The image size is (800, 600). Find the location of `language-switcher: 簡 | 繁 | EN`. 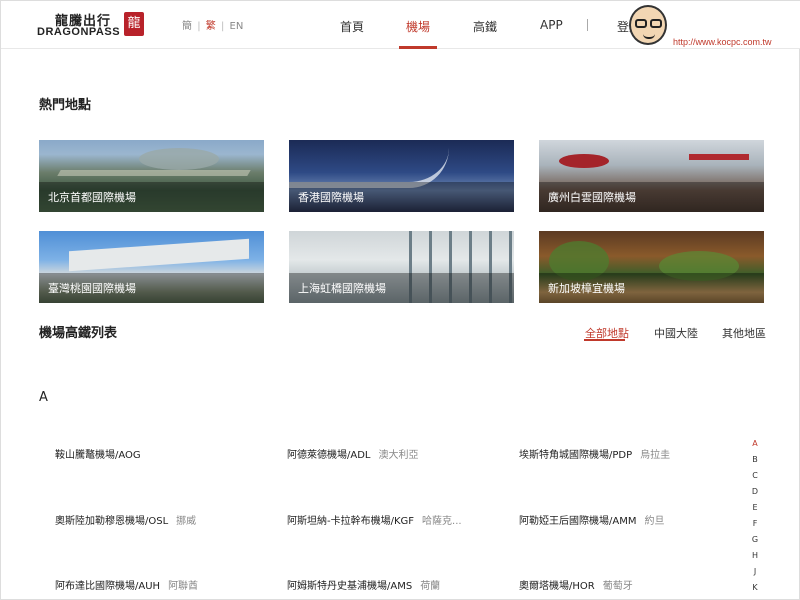

language-switcher: 簡 | 繁 | EN is located at coordinates (212, 24).